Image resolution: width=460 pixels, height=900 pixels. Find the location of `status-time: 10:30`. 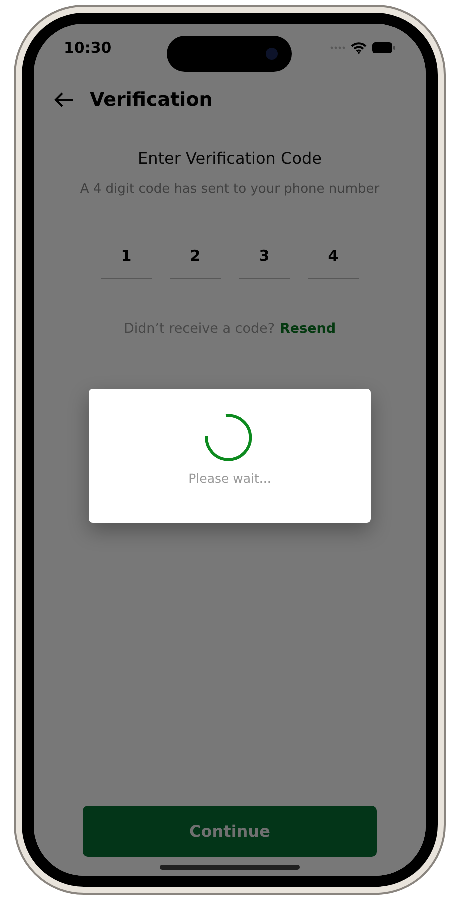

status-time: 10:30 is located at coordinates (88, 48).